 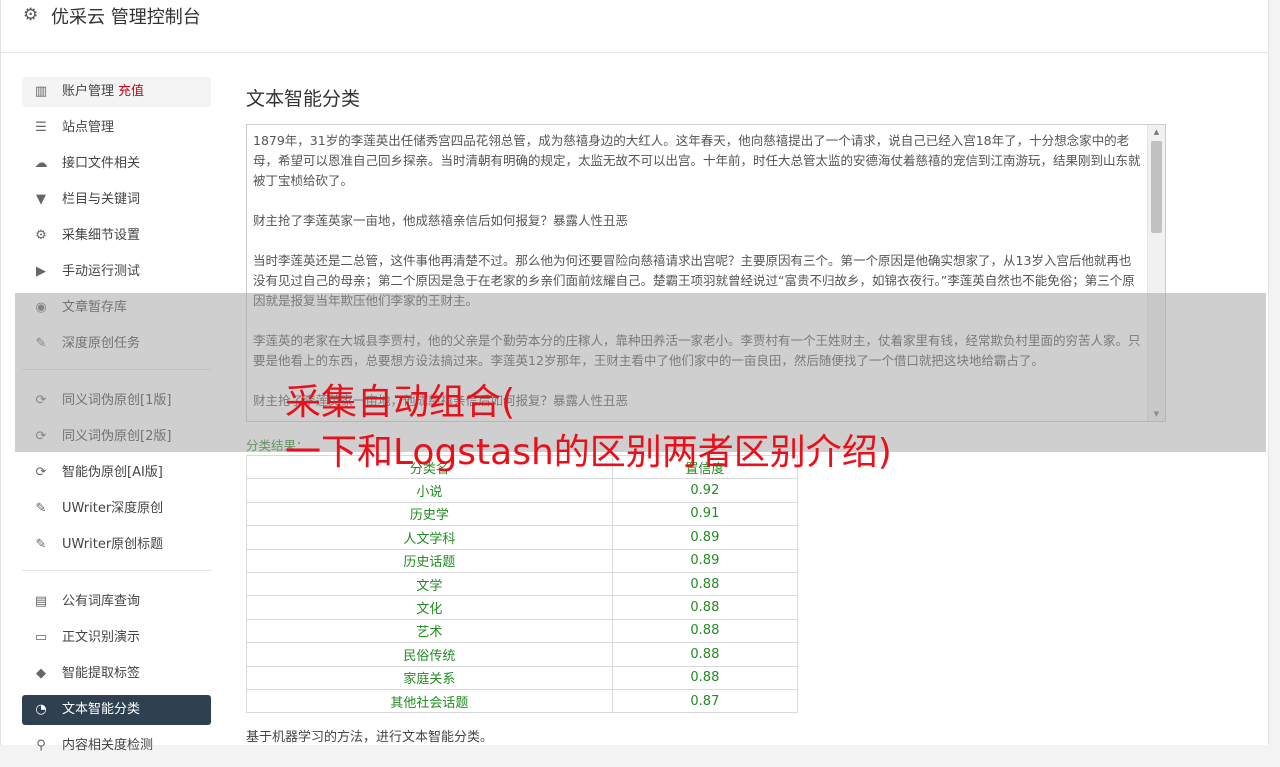 I want to click on book-icon: ▤, so click(x=41, y=601).